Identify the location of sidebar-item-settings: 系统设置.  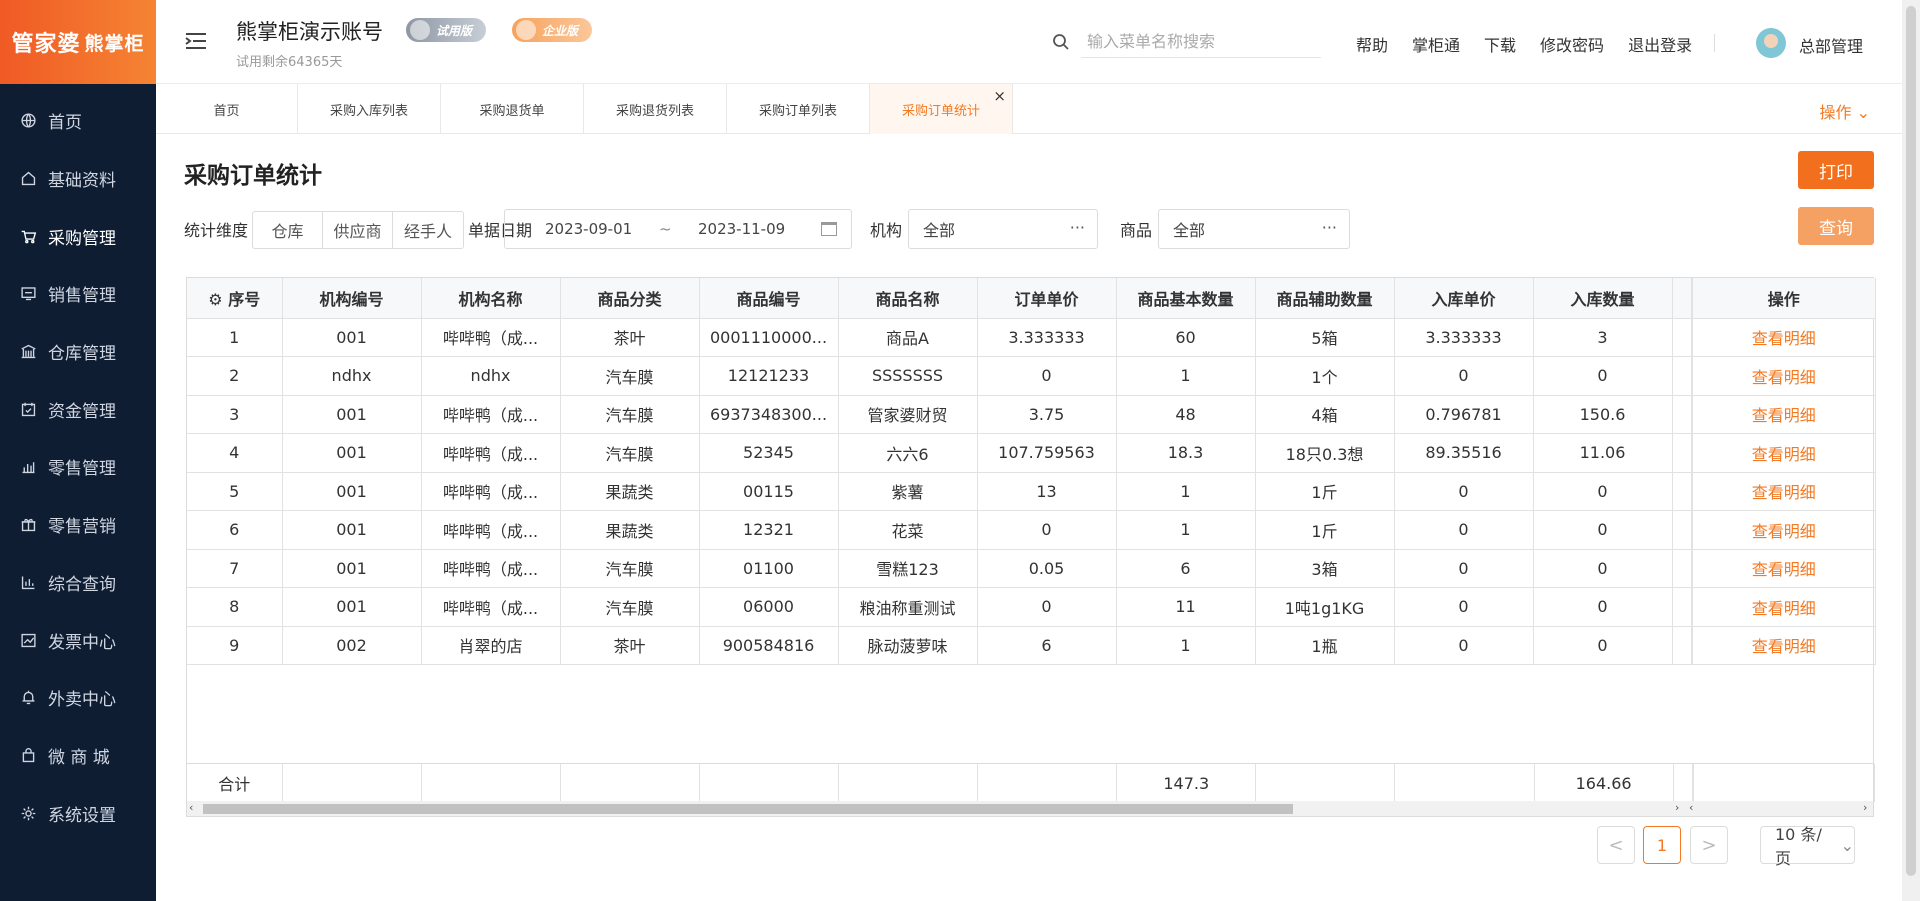
(78, 813).